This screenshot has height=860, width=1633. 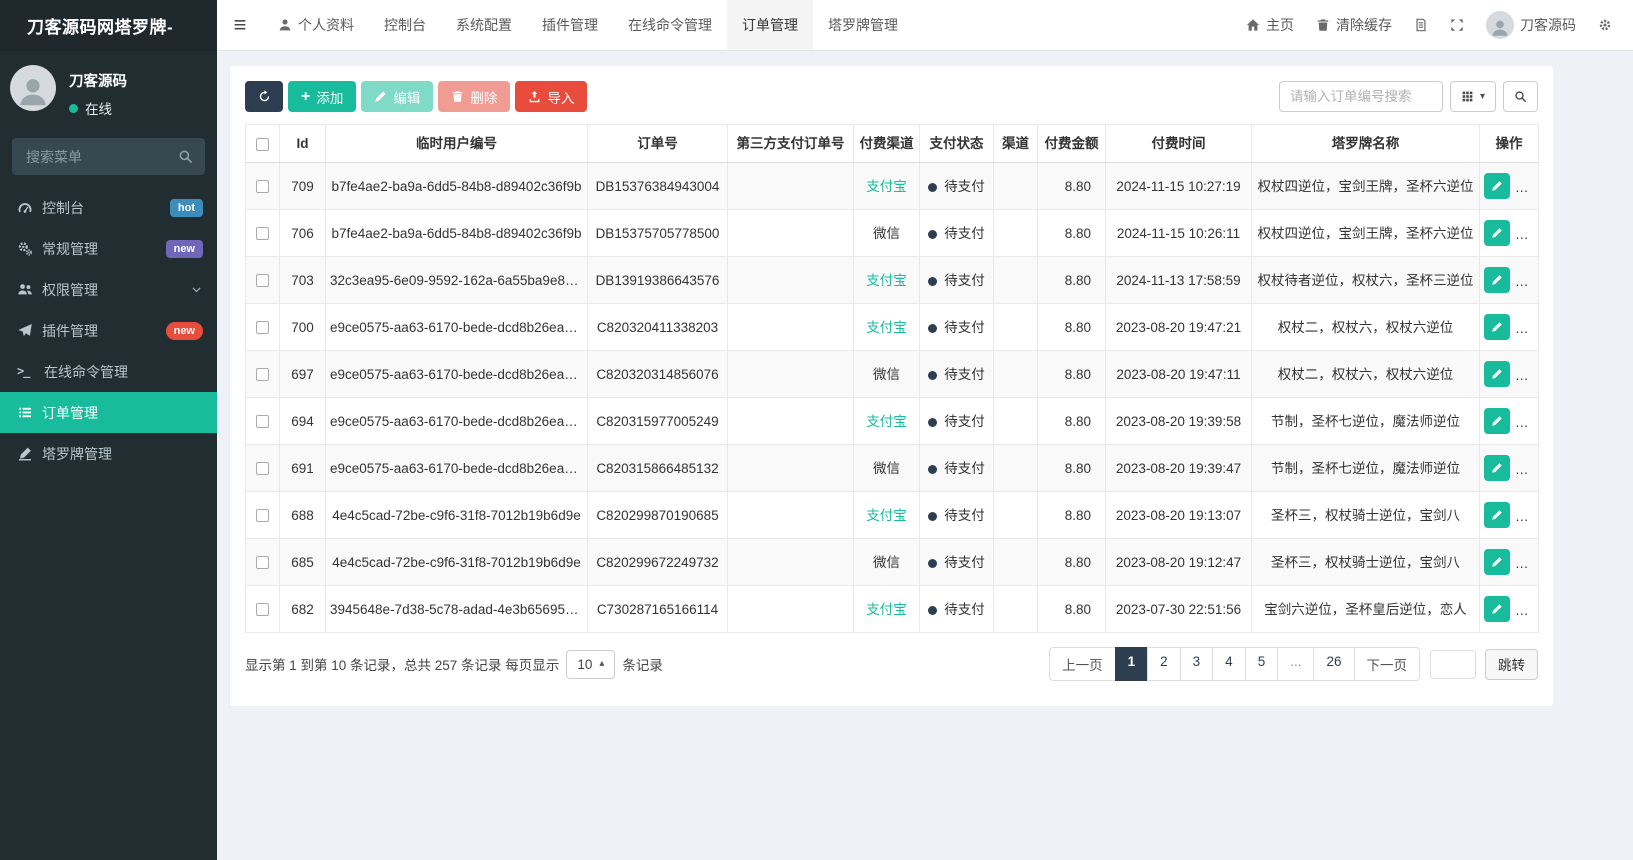 What do you see at coordinates (302, 421) in the screenshot?
I see `cell-id: 694` at bounding box center [302, 421].